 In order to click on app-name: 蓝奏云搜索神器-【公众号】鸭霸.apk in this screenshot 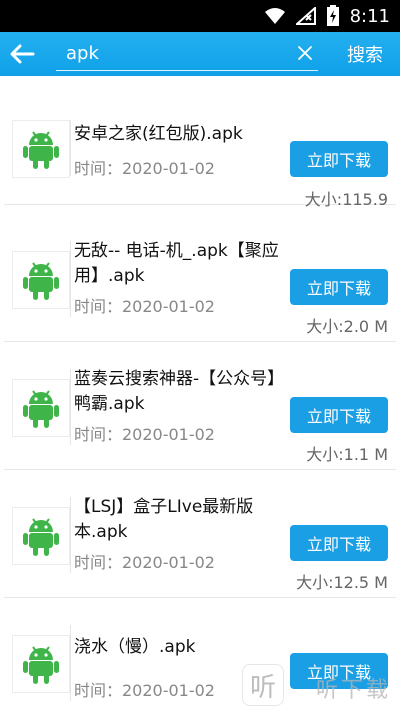, I will do `click(175, 391)`.